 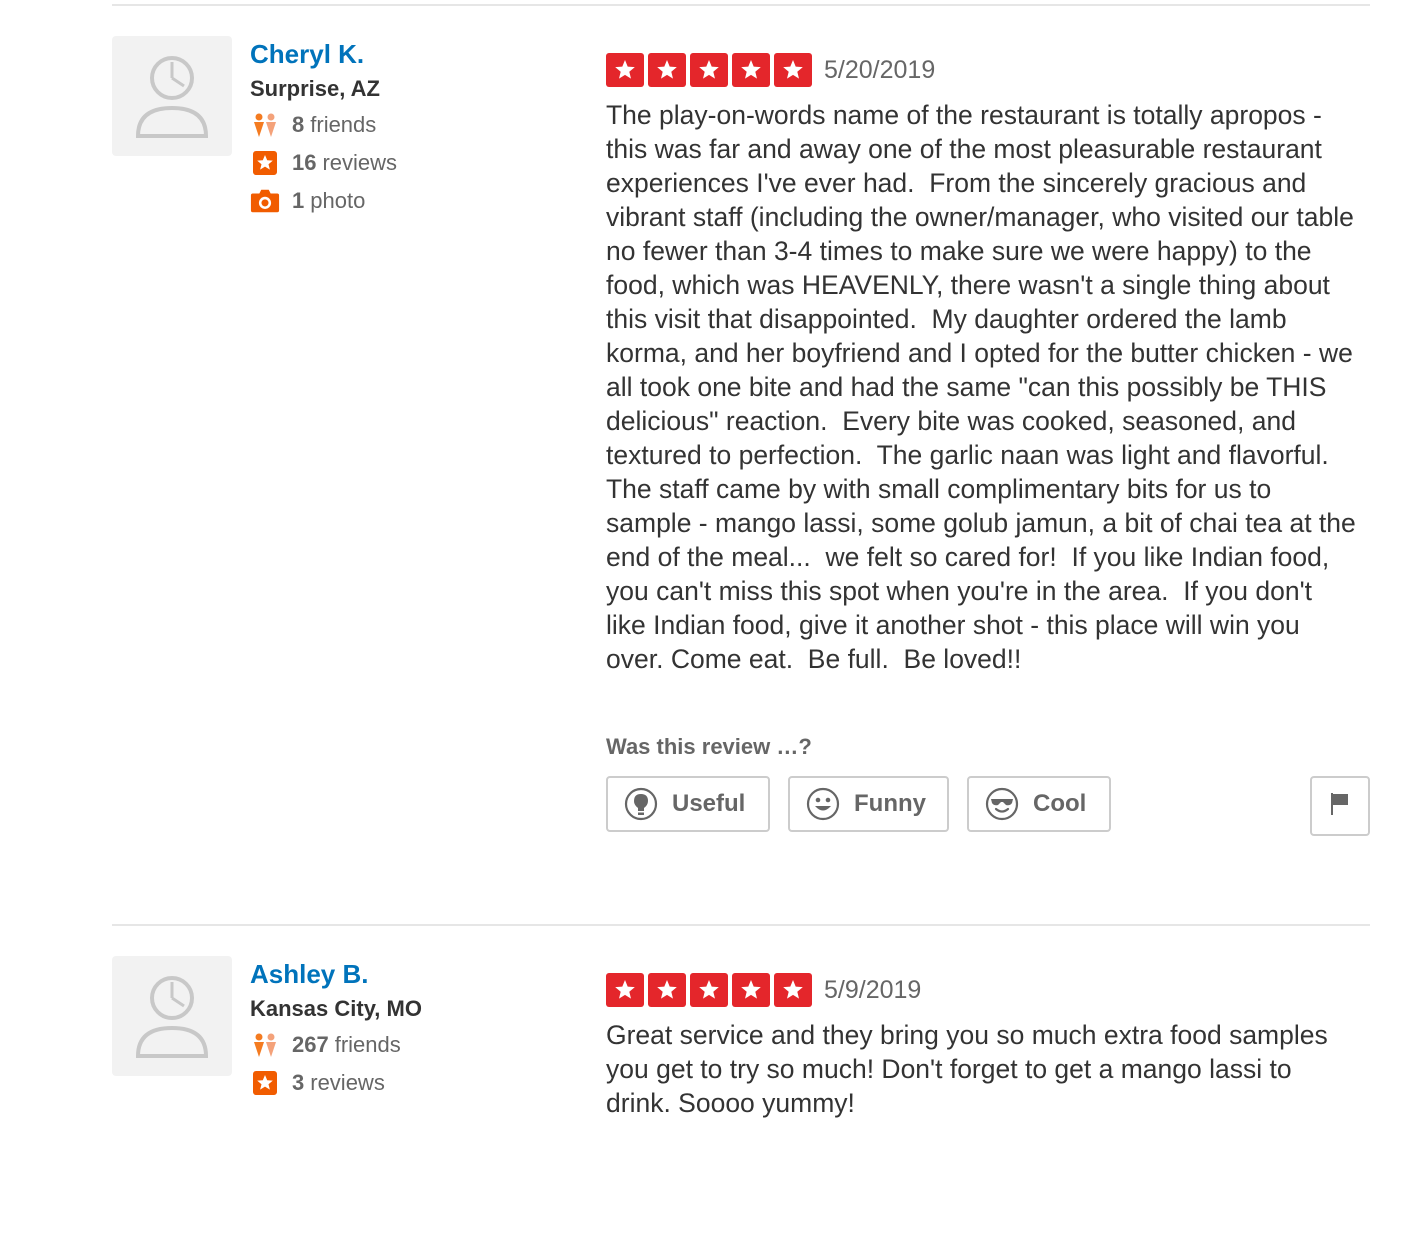 What do you see at coordinates (741, 925) in the screenshot?
I see `review-divider` at bounding box center [741, 925].